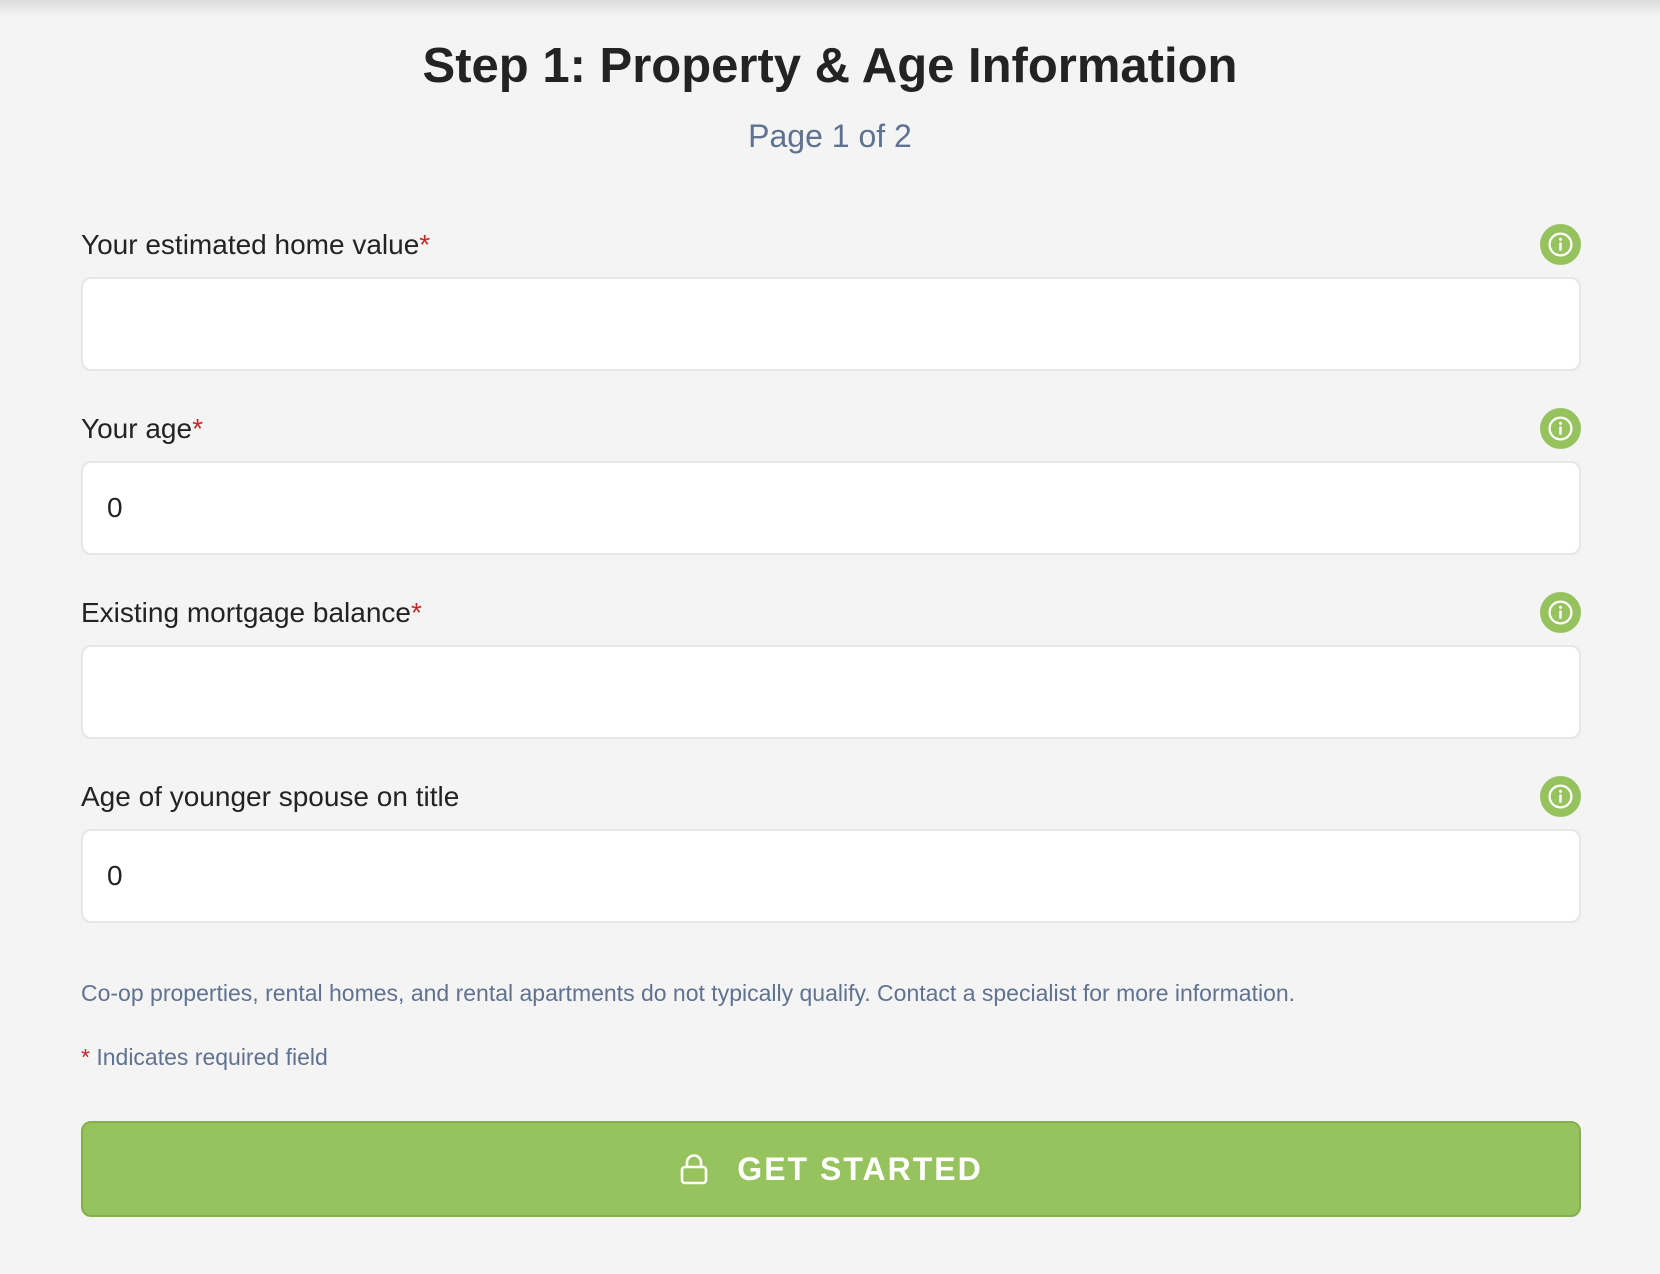 The height and width of the screenshot is (1274, 1660). What do you see at coordinates (830, 8) in the screenshot?
I see `top-shadow` at bounding box center [830, 8].